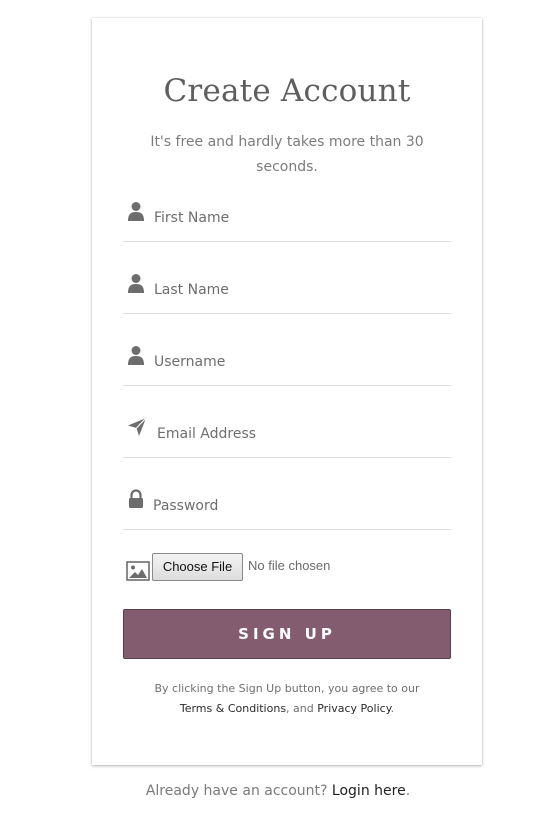 Image resolution: width=556 pixels, height=826 pixels. What do you see at coordinates (302, 708) in the screenshot?
I see `terms-joiner: , and` at bounding box center [302, 708].